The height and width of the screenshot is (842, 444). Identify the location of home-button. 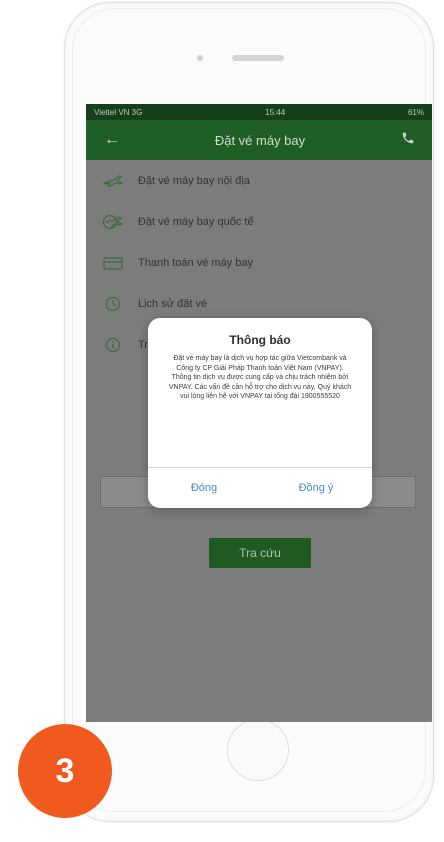
(258, 750).